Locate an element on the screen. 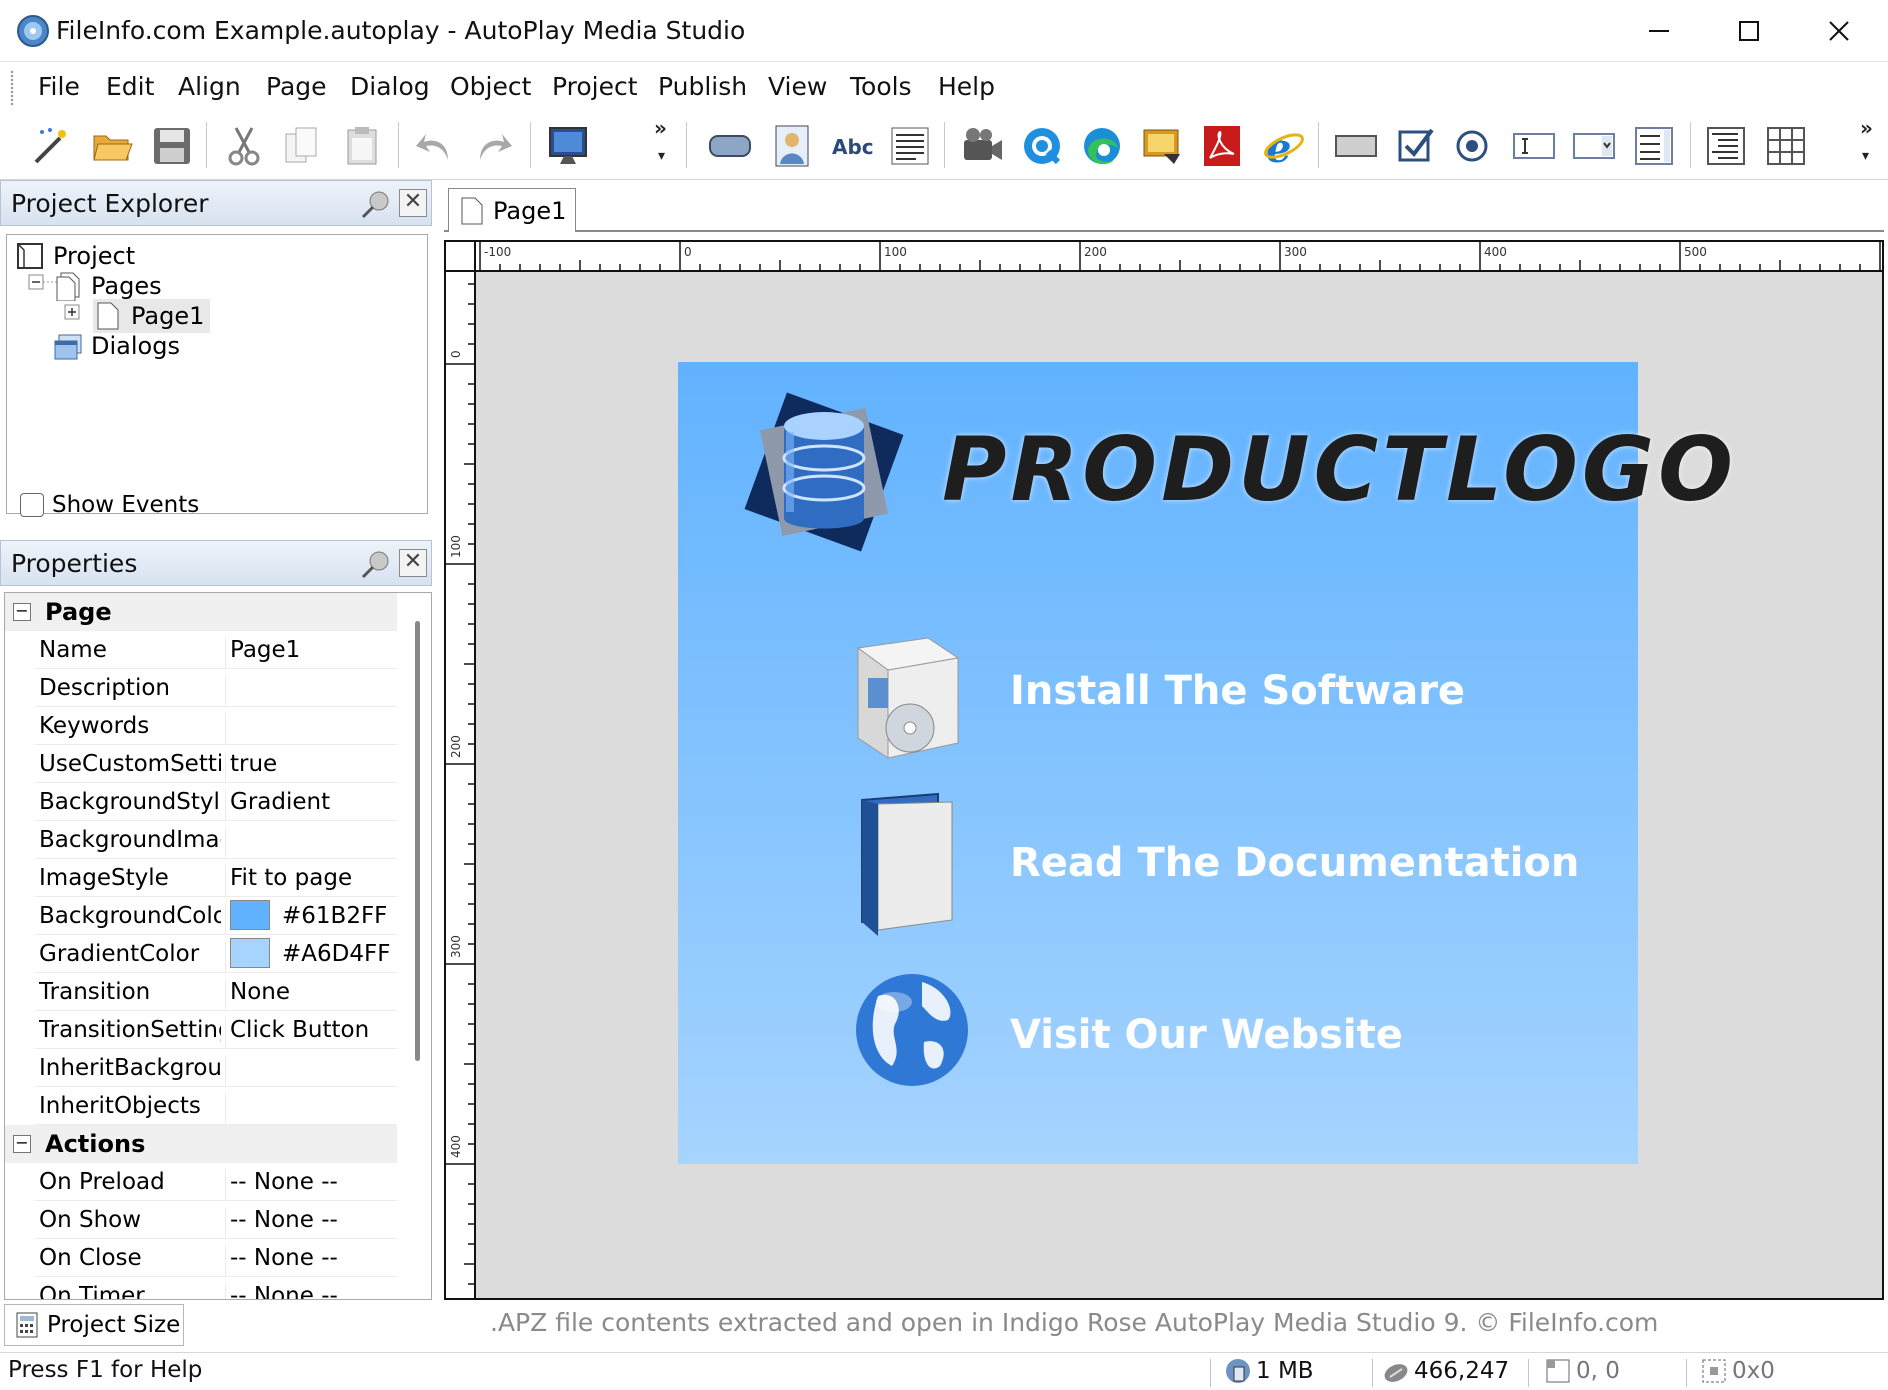 This screenshot has width=1888, height=1390. properties-close-button: ✕ is located at coordinates (413, 563).